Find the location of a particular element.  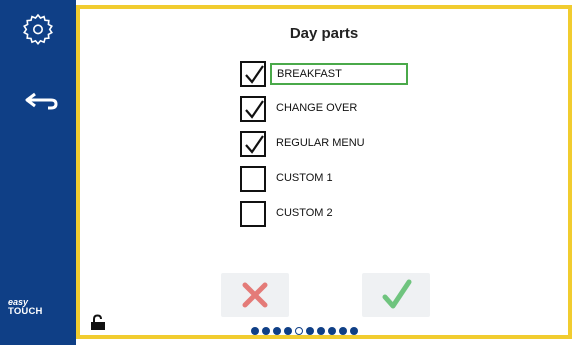

checkbox-regular-menu is located at coordinates (253, 144).